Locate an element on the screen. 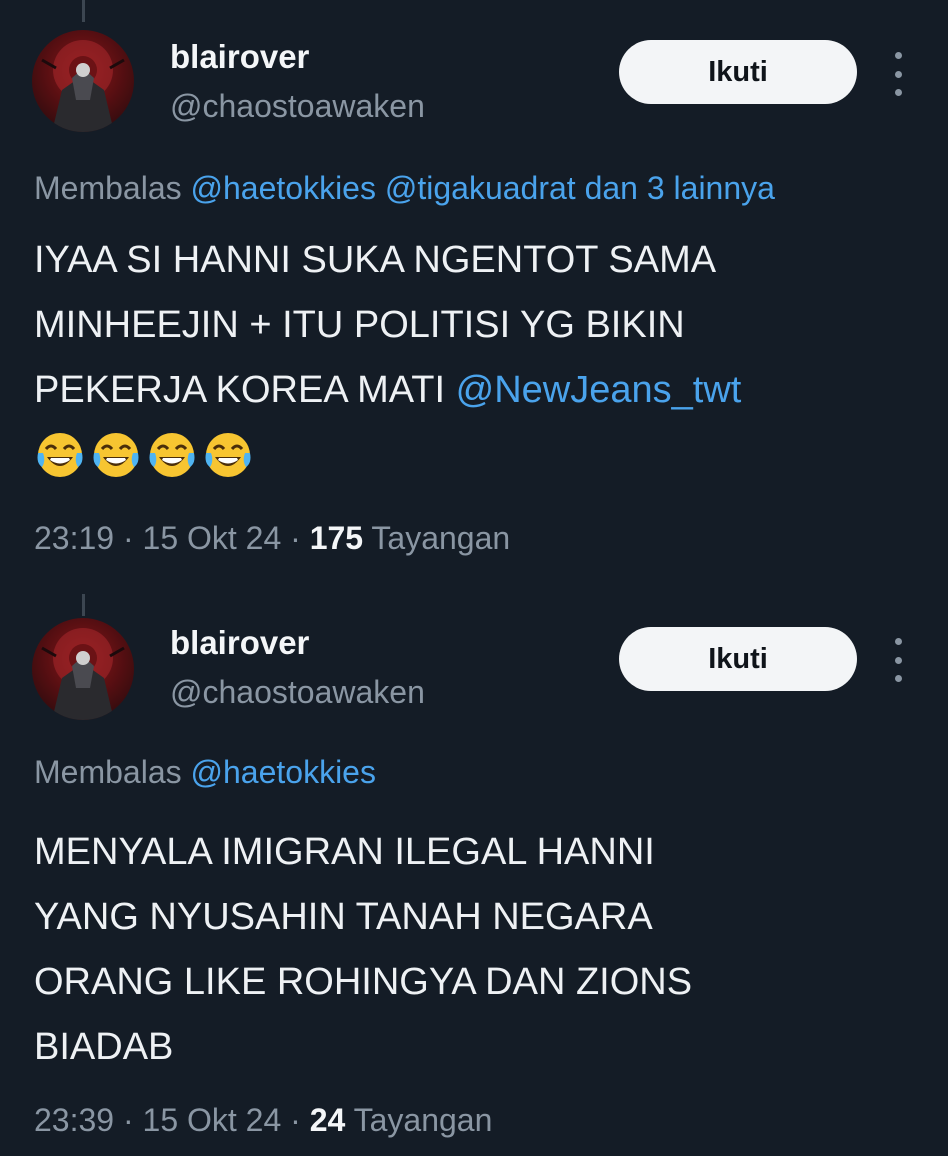  tweet-text-line: BIADAB is located at coordinates (104, 1047).